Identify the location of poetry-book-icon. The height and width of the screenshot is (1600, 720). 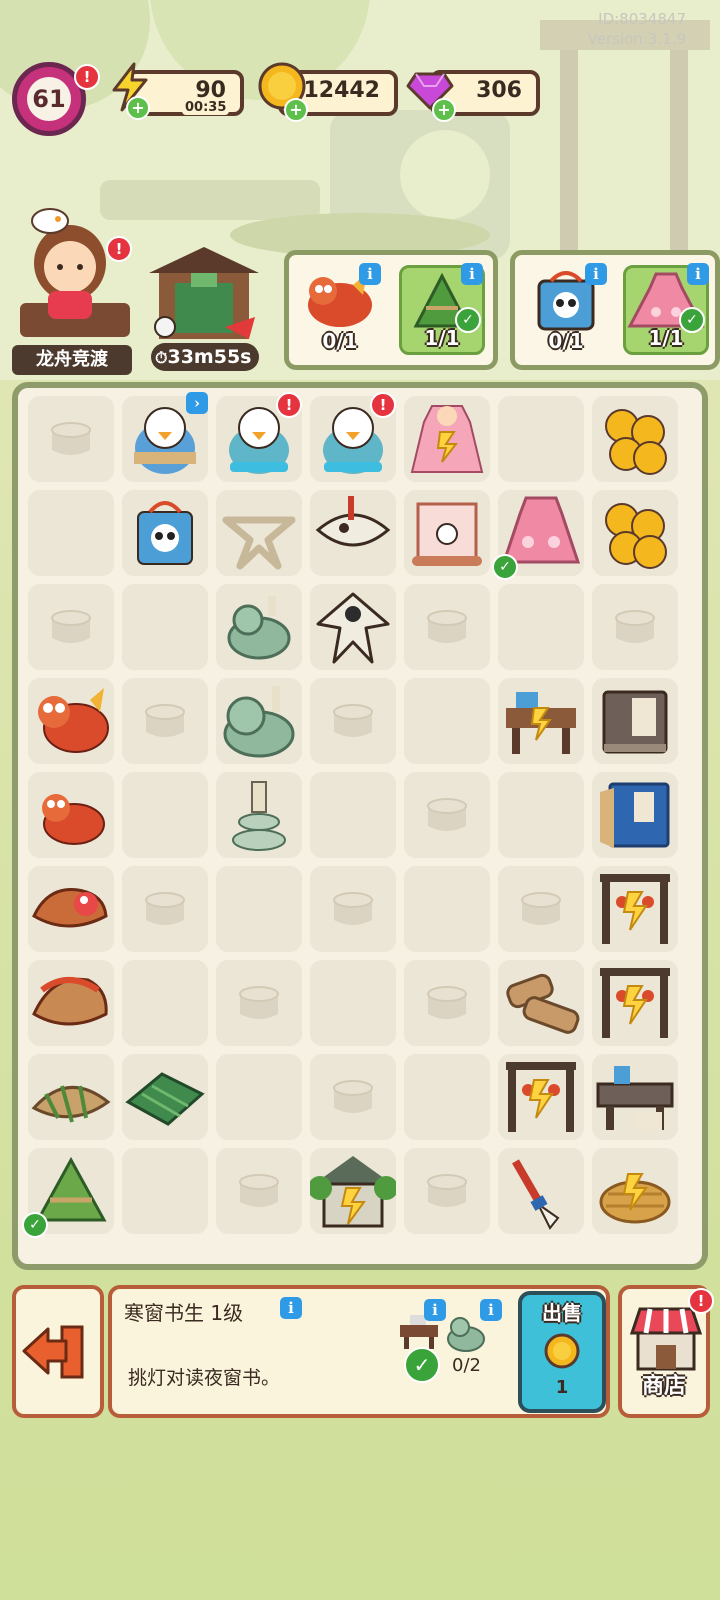
(635, 815).